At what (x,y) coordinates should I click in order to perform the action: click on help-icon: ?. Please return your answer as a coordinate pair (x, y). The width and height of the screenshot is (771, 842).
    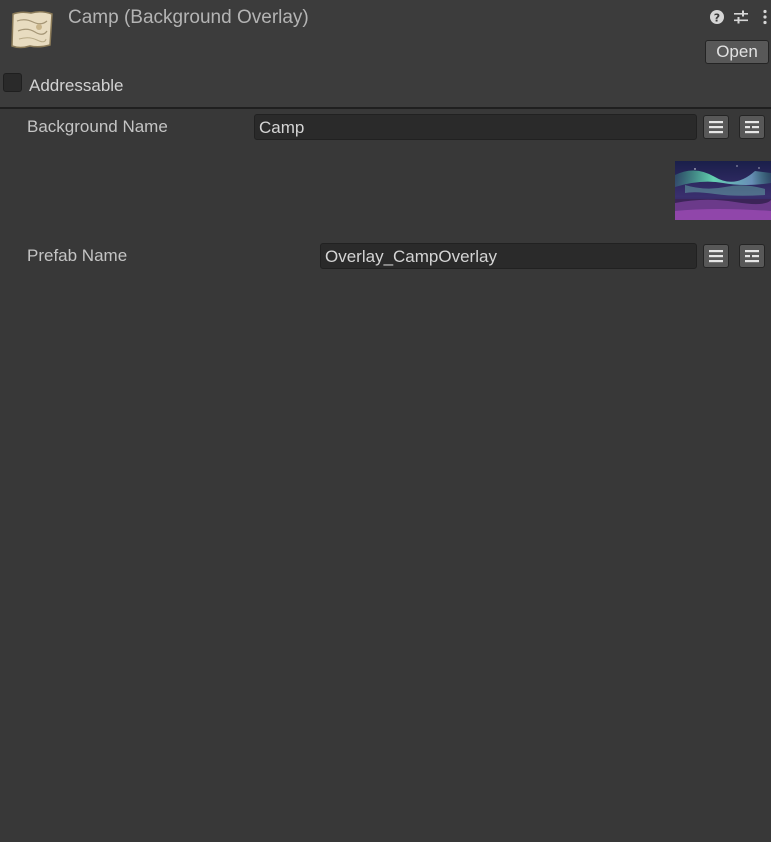
    Looking at the image, I should click on (717, 17).